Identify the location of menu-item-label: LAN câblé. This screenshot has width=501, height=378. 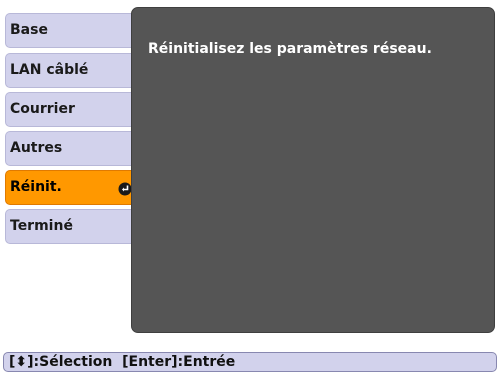
(49, 70).